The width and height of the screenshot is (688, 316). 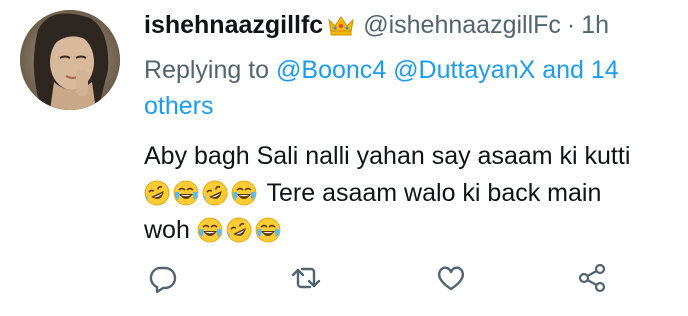 I want to click on tweet-header: ishehnaazgillfc @ishehnaazgillFc · 1h, so click(x=412, y=25).